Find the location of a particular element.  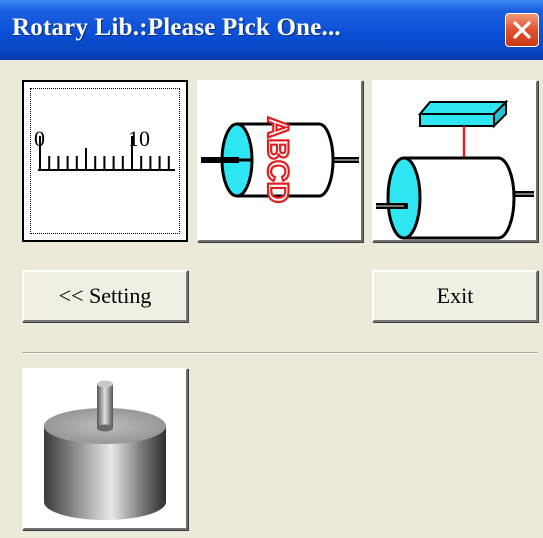

tile-rotary-drum-with-block is located at coordinates (455, 161).